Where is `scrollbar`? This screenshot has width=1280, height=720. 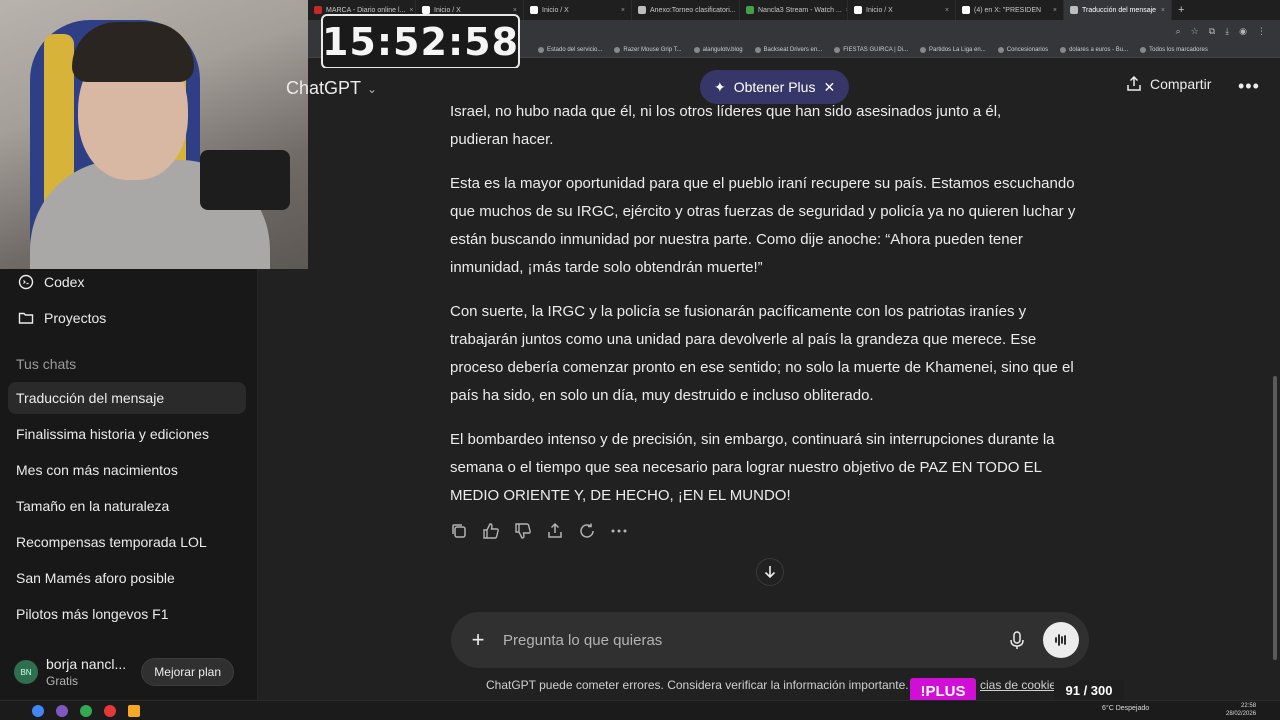 scrollbar is located at coordinates (1275, 518).